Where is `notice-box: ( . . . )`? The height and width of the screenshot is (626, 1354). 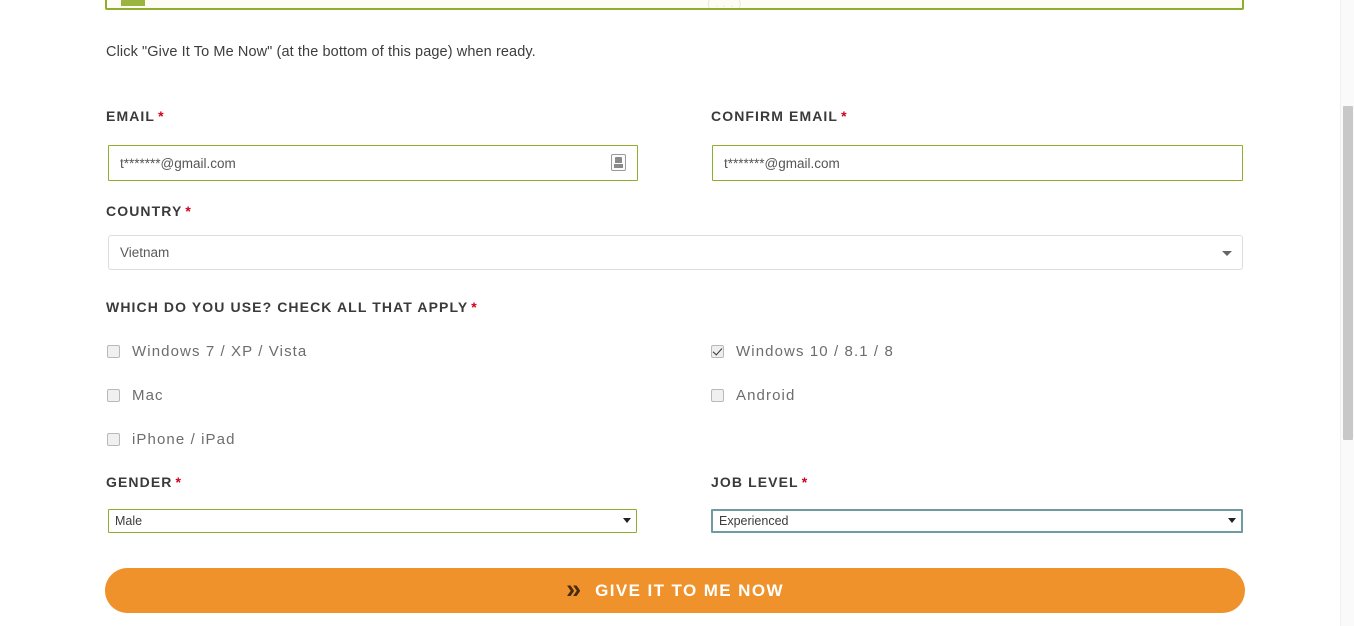
notice-box: ( . . . ) is located at coordinates (674, 5).